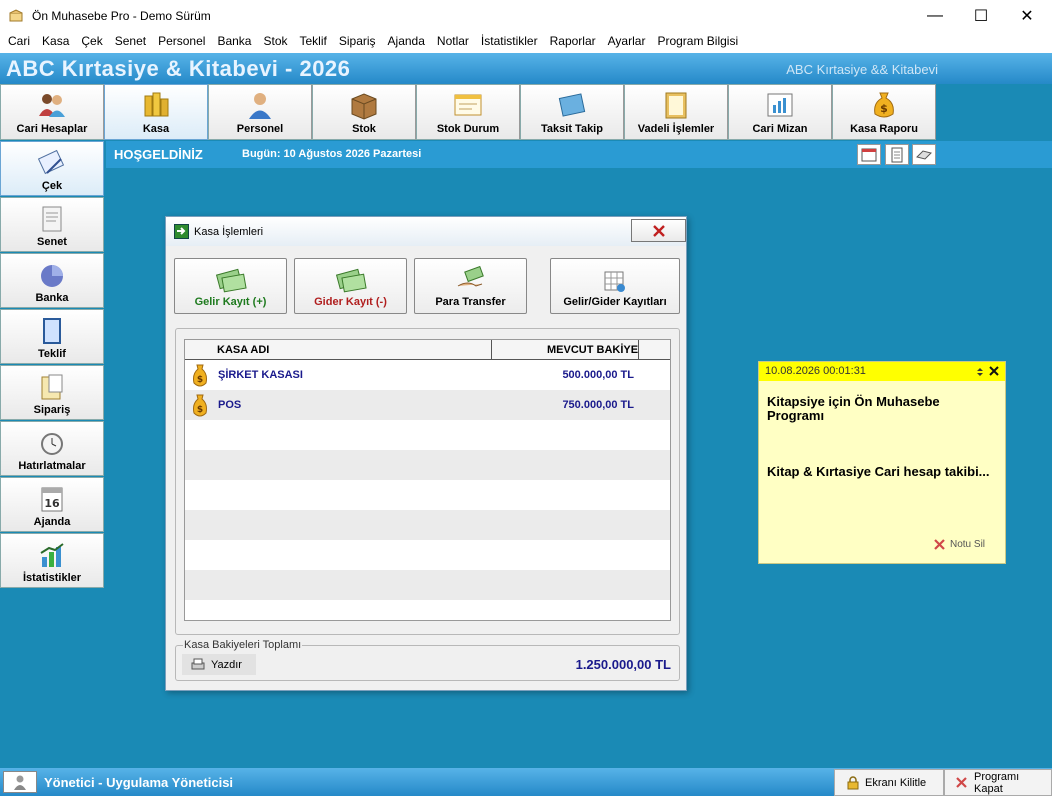  What do you see at coordinates (51, 162) in the screenshot?
I see `cheque-icon` at bounding box center [51, 162].